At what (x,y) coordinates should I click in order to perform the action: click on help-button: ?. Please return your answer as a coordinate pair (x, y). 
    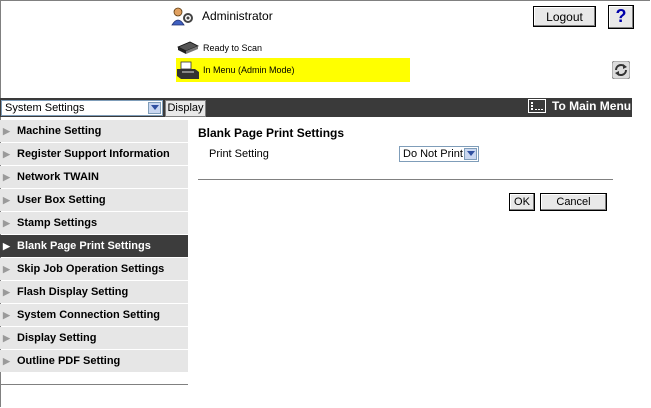
    Looking at the image, I should click on (621, 17).